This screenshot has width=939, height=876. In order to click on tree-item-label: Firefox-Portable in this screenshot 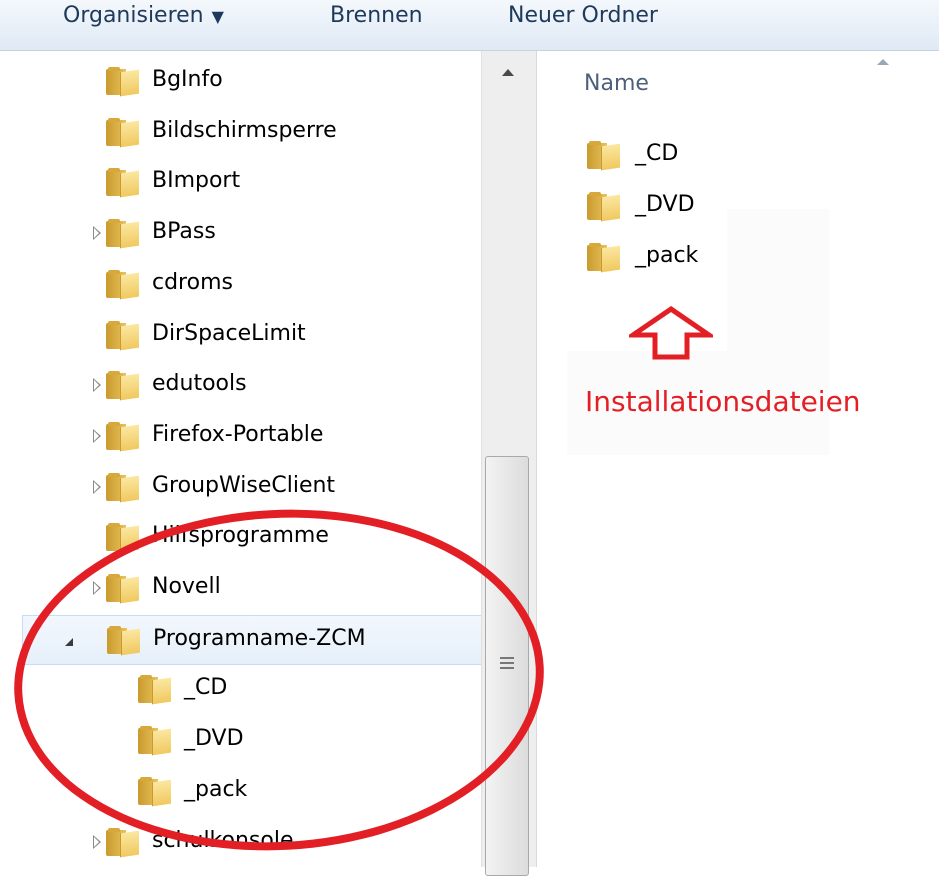, I will do `click(238, 434)`.